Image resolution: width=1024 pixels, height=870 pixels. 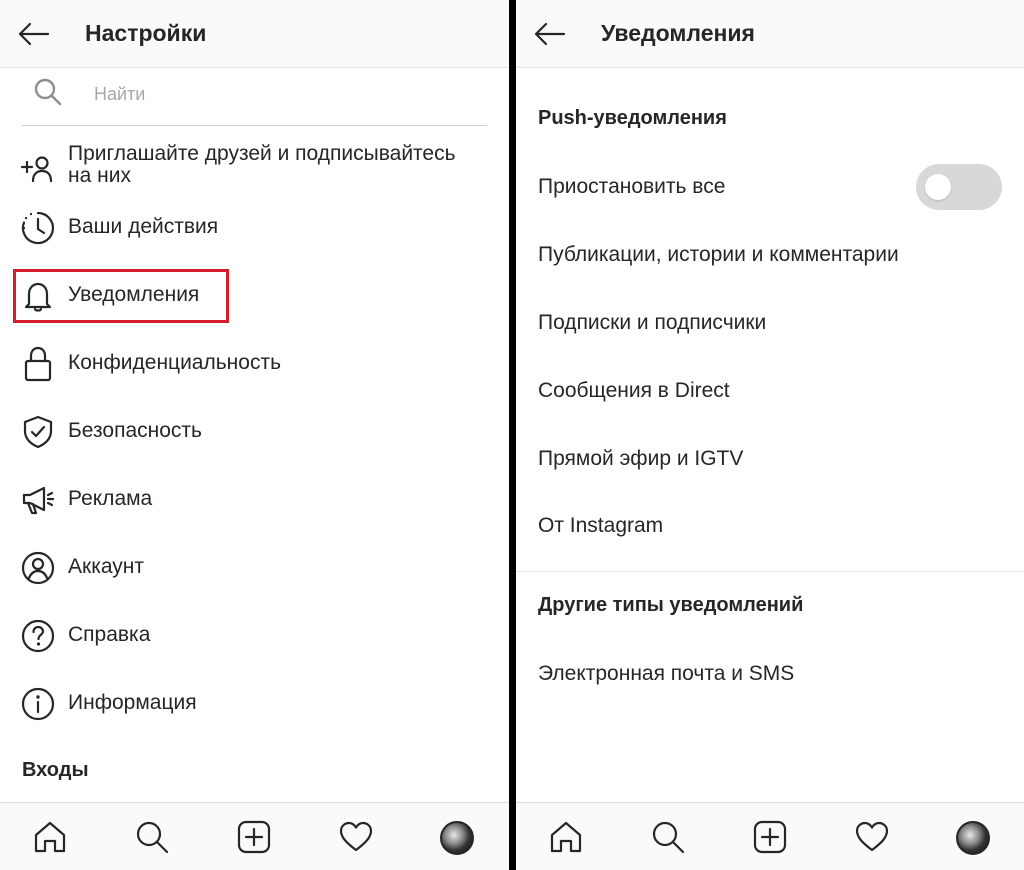 What do you see at coordinates (666, 673) in the screenshot?
I see `notif-item-label: Электронная почта и SMS` at bounding box center [666, 673].